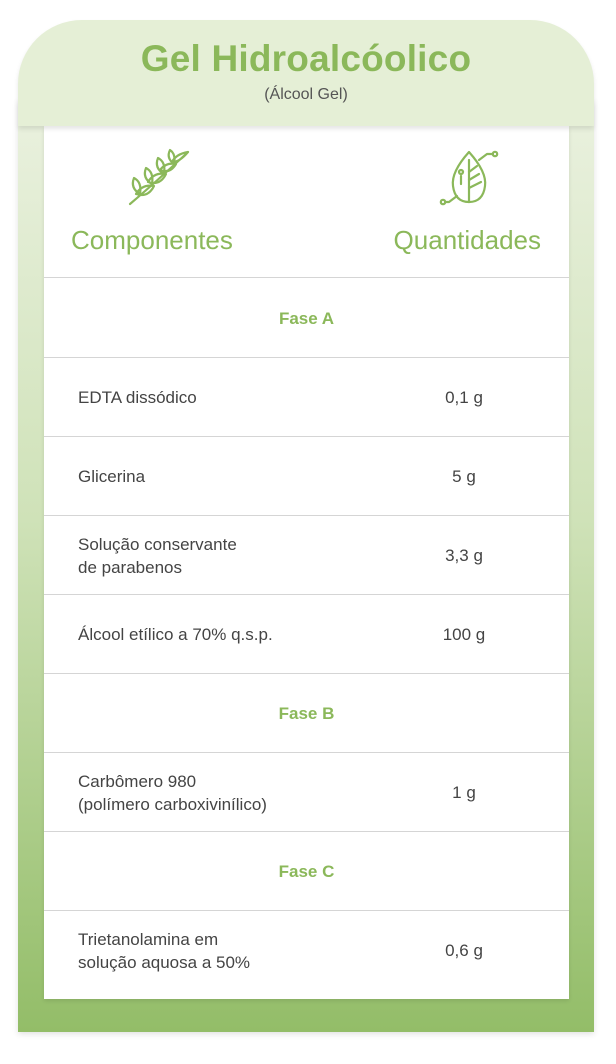 The image size is (616, 1064). What do you see at coordinates (464, 634) in the screenshot?
I see `component-quantity: 100 g` at bounding box center [464, 634].